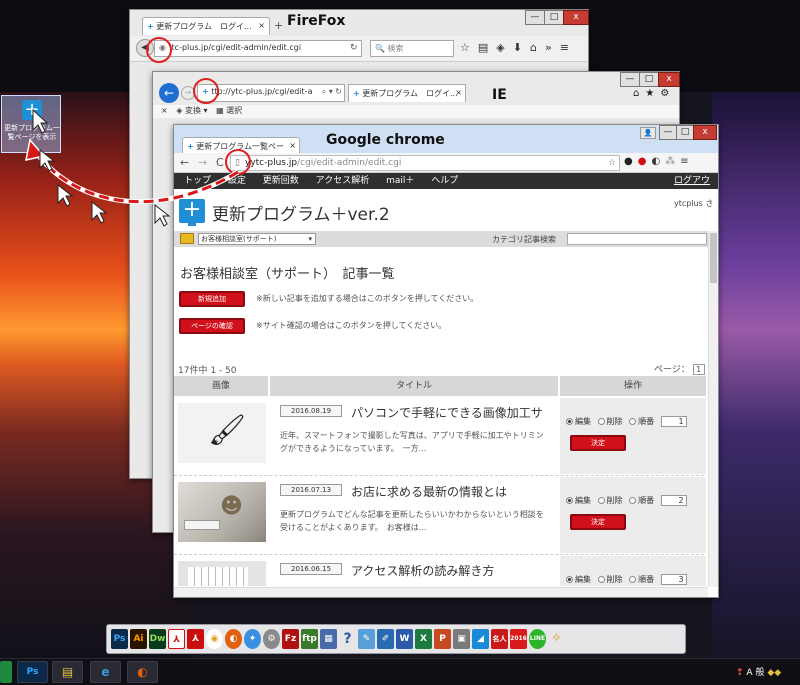 This screenshot has width=800, height=685. I want to click on tray-icons: ◆◆, so click(774, 673).